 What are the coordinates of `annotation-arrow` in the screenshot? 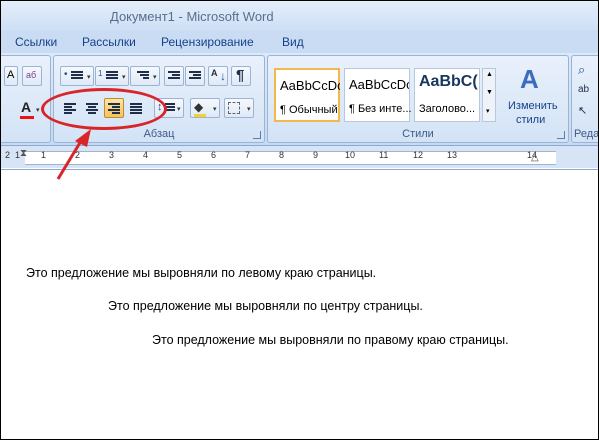 It's located at (73, 154).